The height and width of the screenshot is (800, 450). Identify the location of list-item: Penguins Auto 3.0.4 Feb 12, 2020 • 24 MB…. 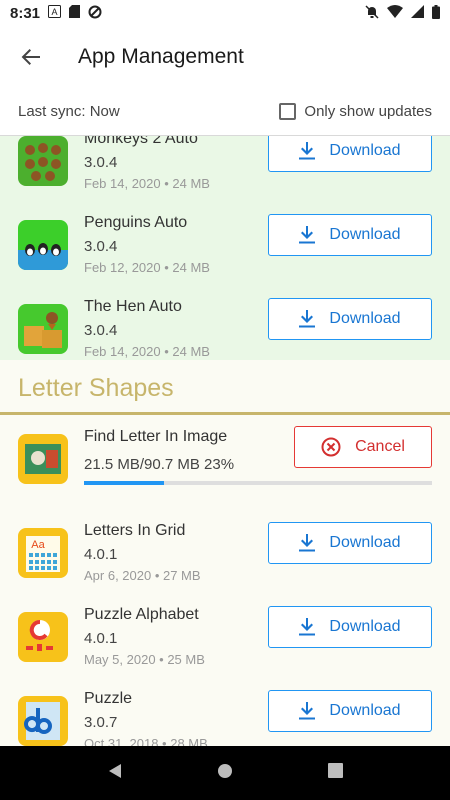
(225, 244).